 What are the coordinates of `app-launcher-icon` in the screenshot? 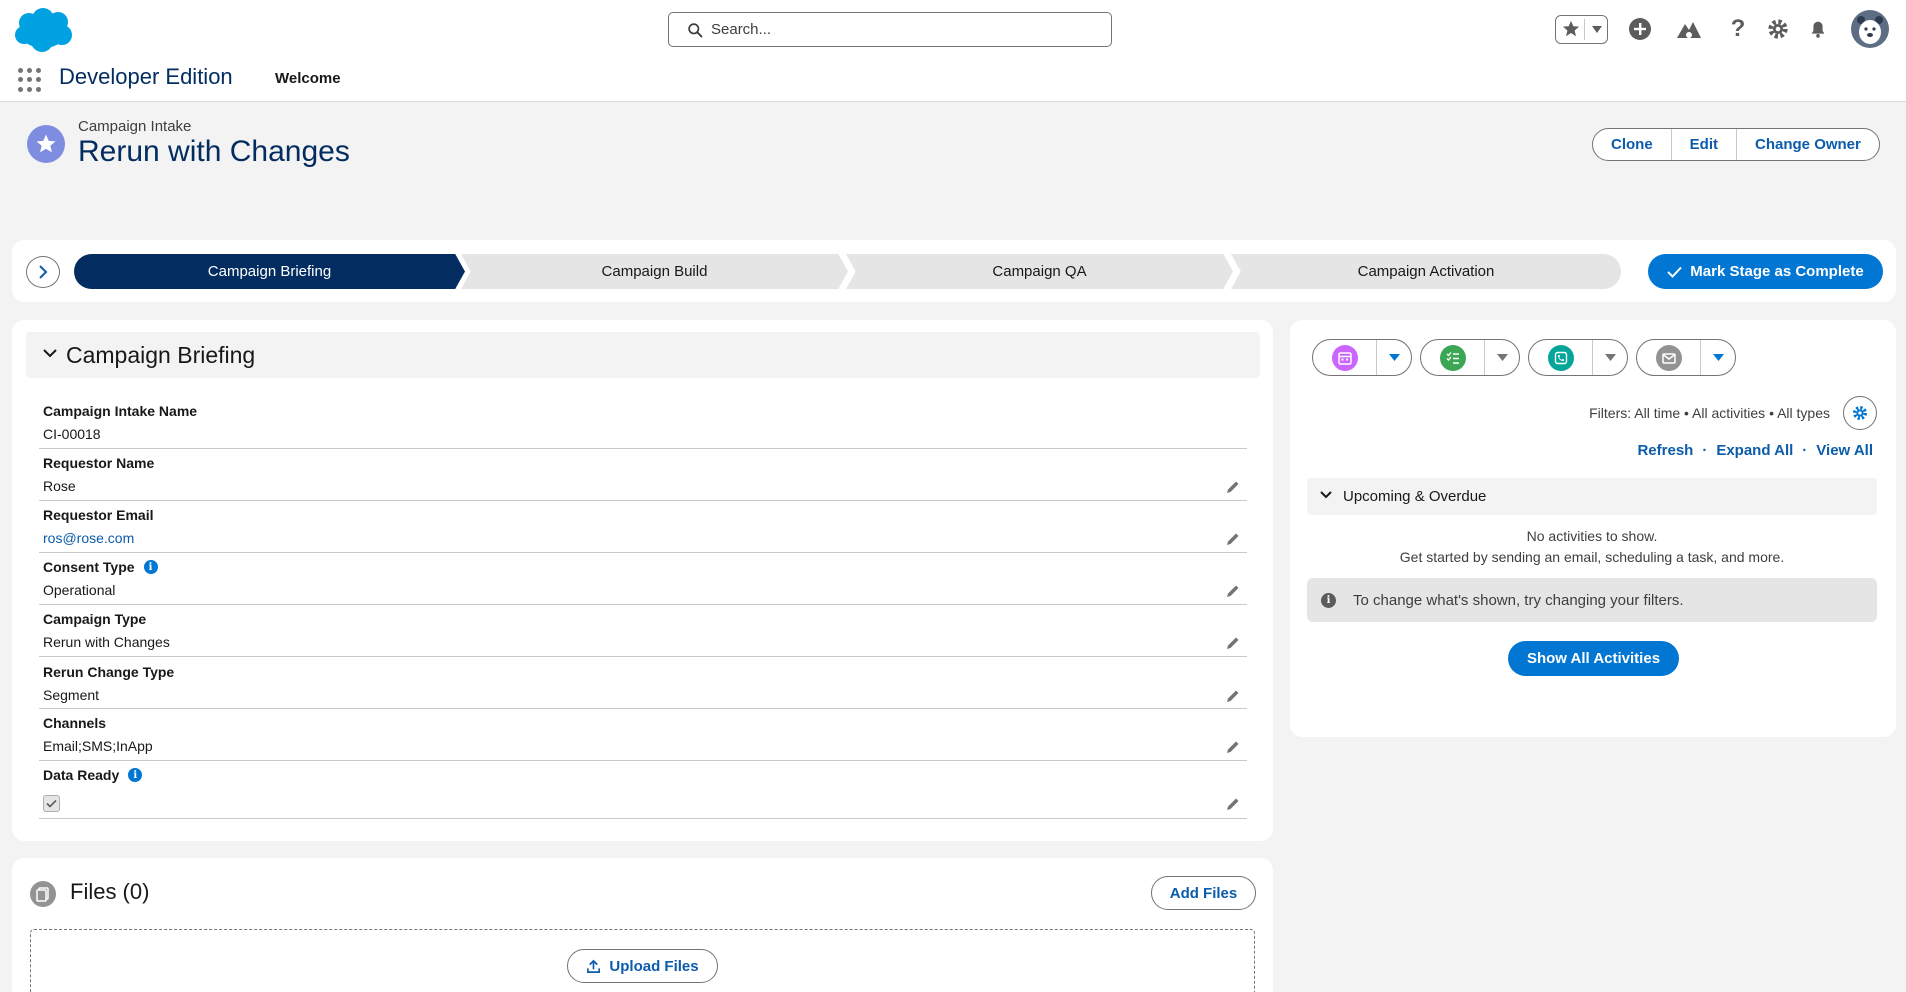 It's located at (30, 80).